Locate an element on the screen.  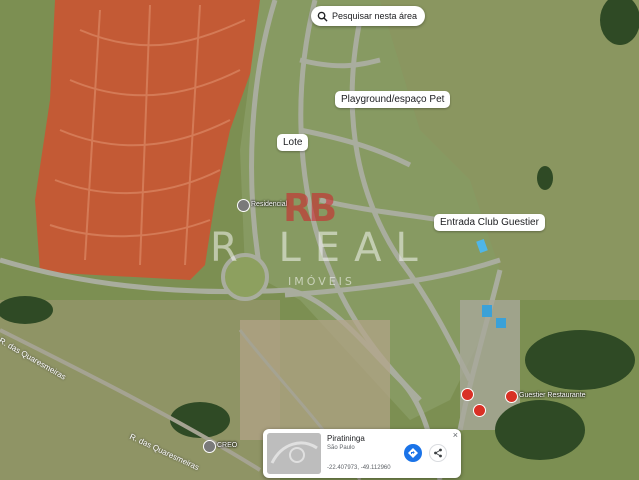
label-playground: Playground/espaço Pet is located at coordinates (393, 99).